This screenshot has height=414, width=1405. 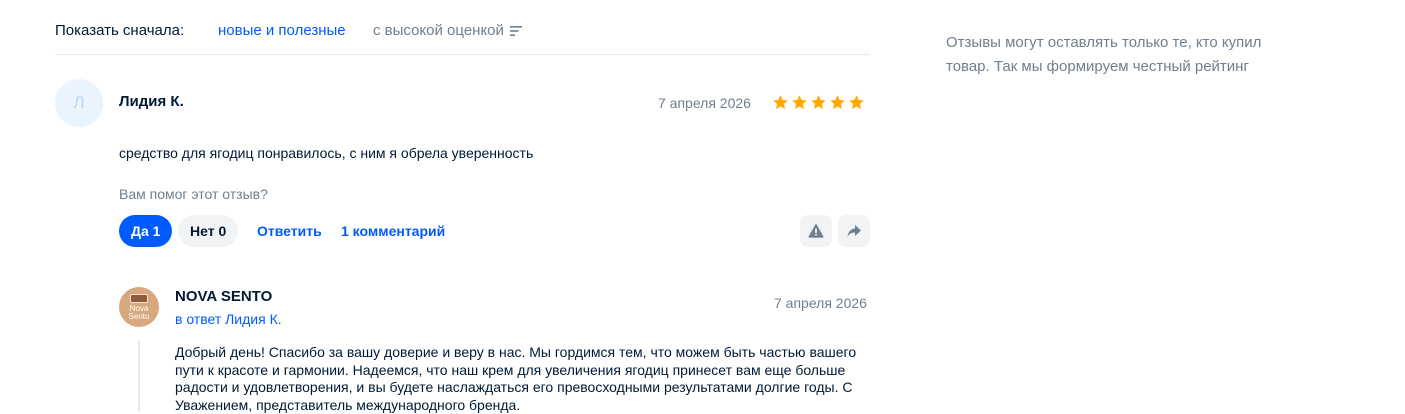 I want to click on seller-avatar: Nova Sento, so click(x=139, y=307).